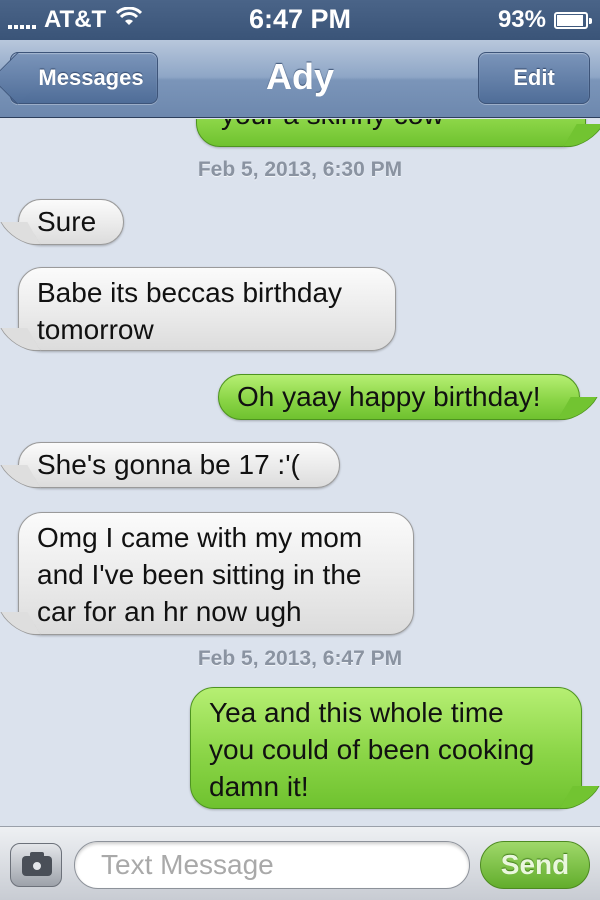  What do you see at coordinates (168, 464) in the screenshot?
I see `message-text: She's gonna be 17 :'(` at bounding box center [168, 464].